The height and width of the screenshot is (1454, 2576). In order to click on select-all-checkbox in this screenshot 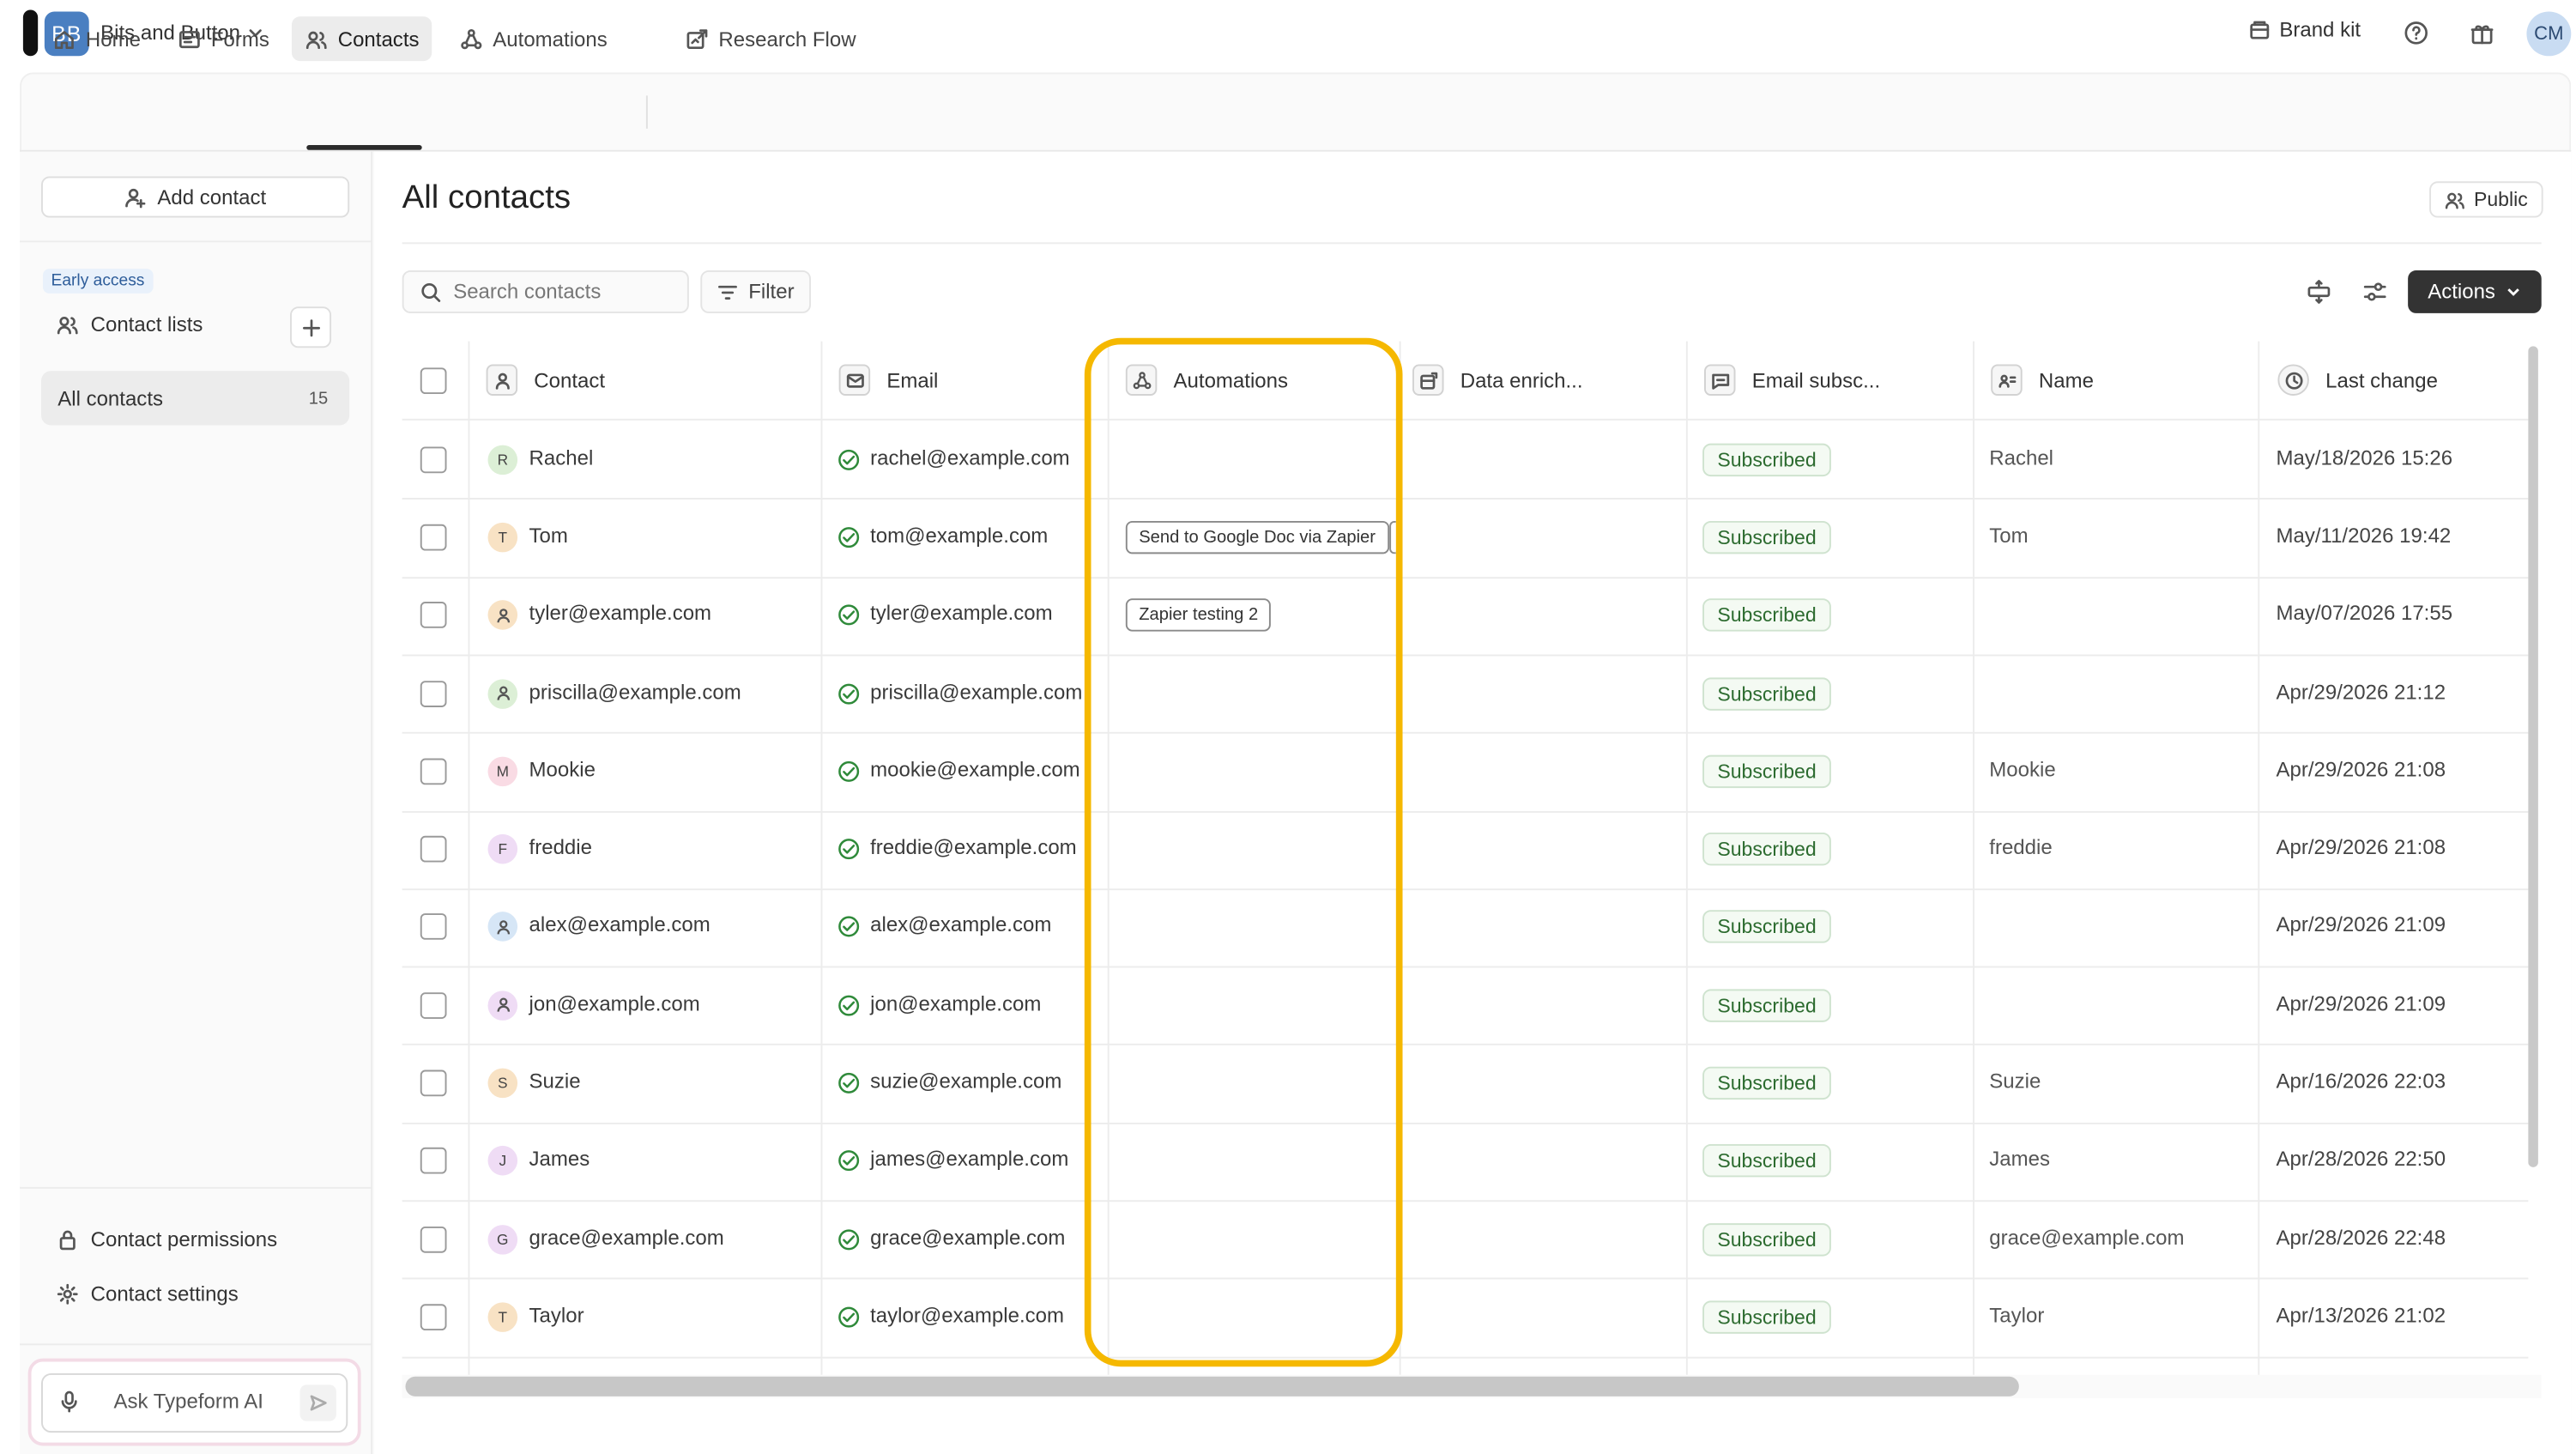, I will do `click(433, 381)`.